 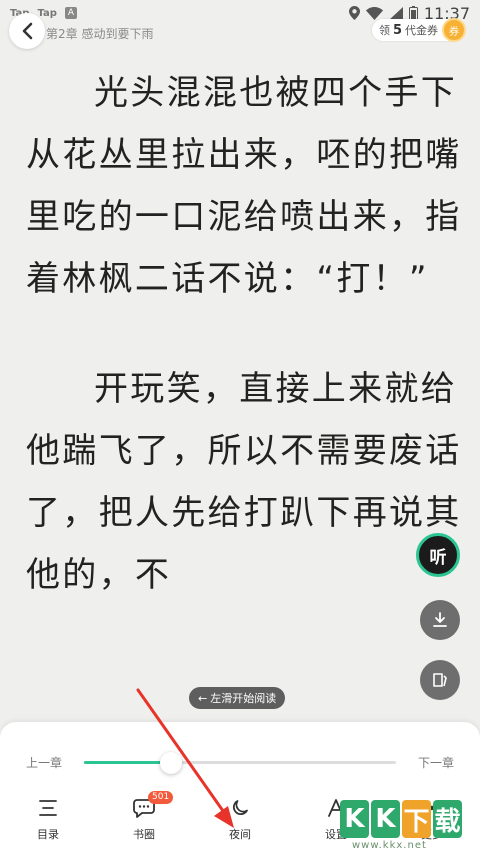 What do you see at coordinates (48, 808) in the screenshot?
I see `list-icon` at bounding box center [48, 808].